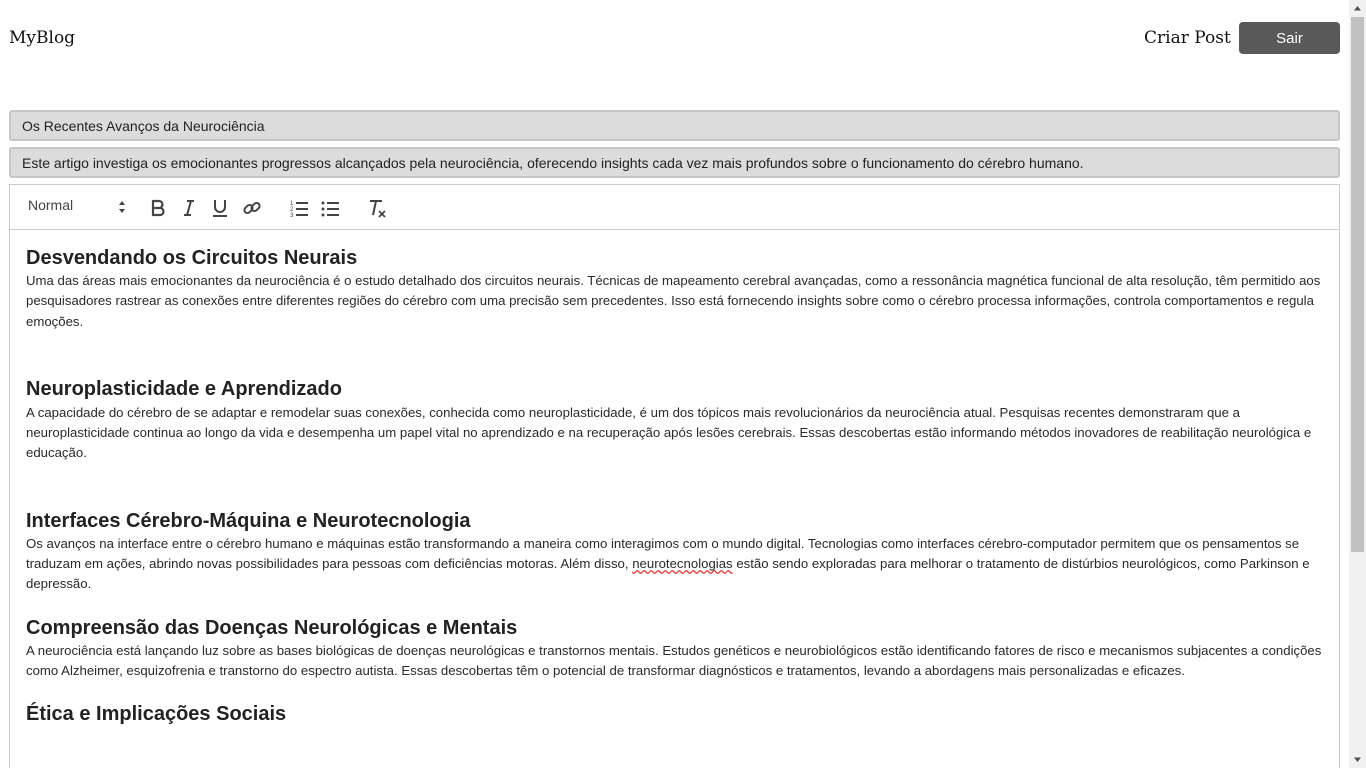 This screenshot has height=768, width=1366. Describe the element at coordinates (51, 205) in the screenshot. I see `format-select-value: Normal` at that location.